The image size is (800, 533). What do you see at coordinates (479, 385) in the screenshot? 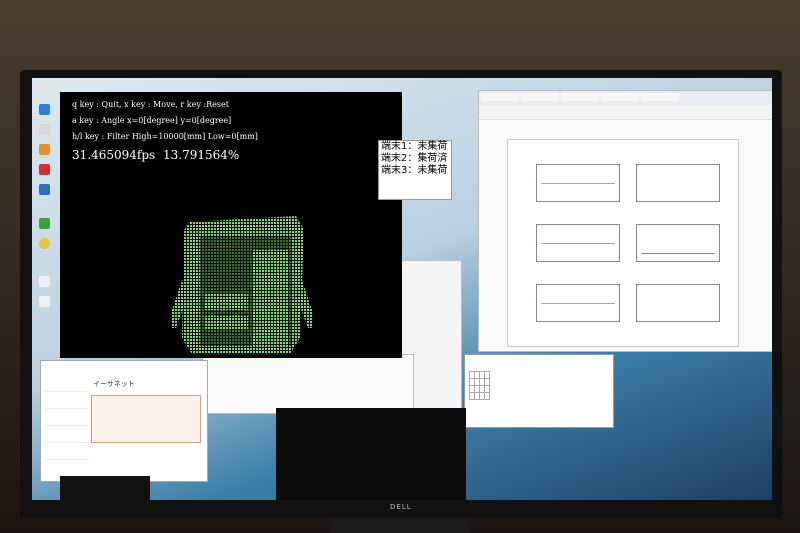
I see `status-table` at bounding box center [479, 385].